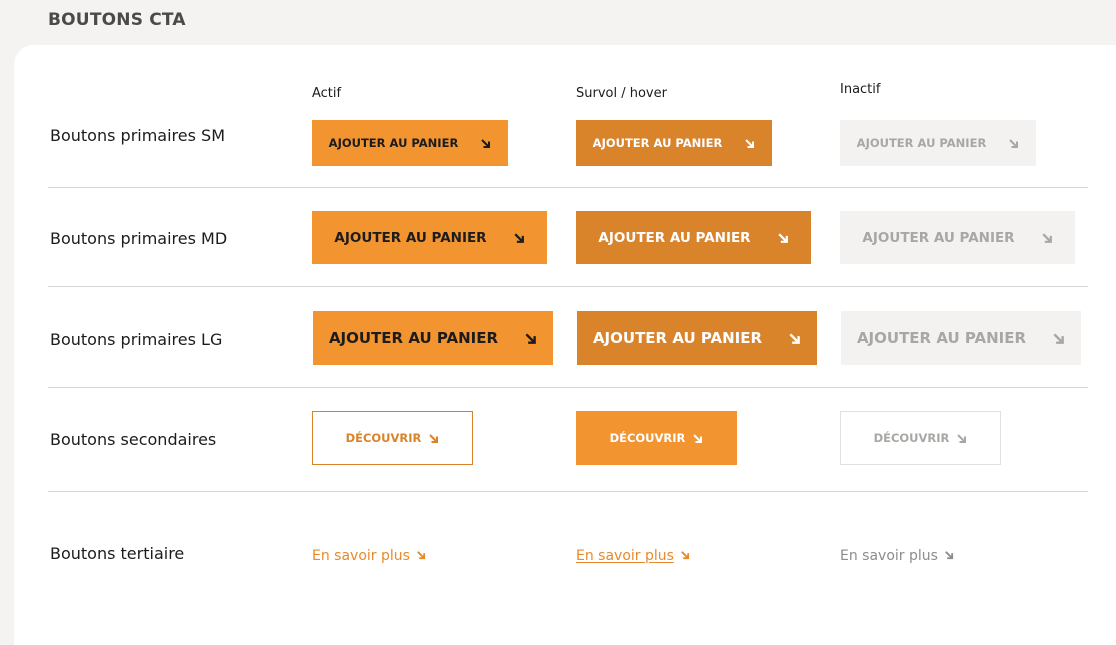  I want to click on secondary-active-button: DÉCOUVRIR, so click(392, 438).